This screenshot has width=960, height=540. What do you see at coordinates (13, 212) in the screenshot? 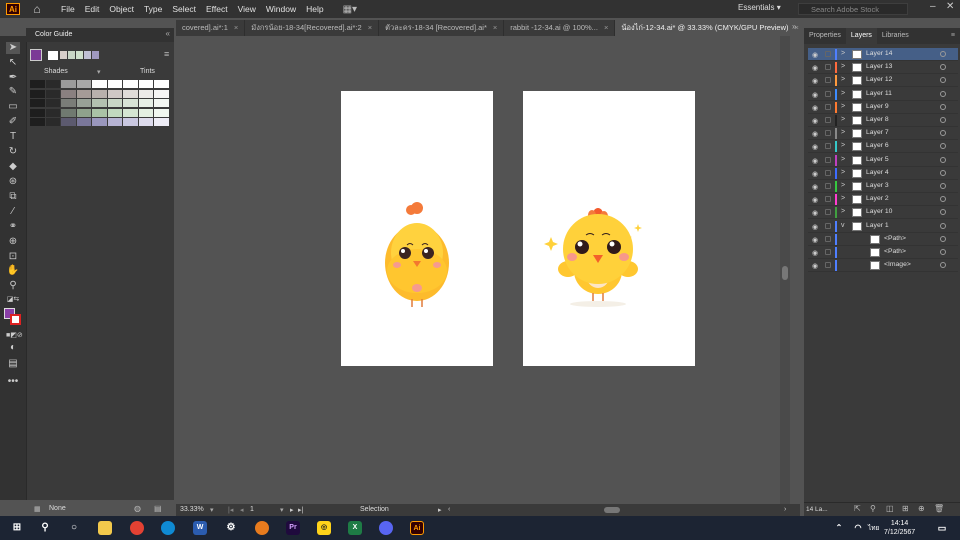
I see `eyedropper-tool-icon: ⁄` at bounding box center [13, 212].